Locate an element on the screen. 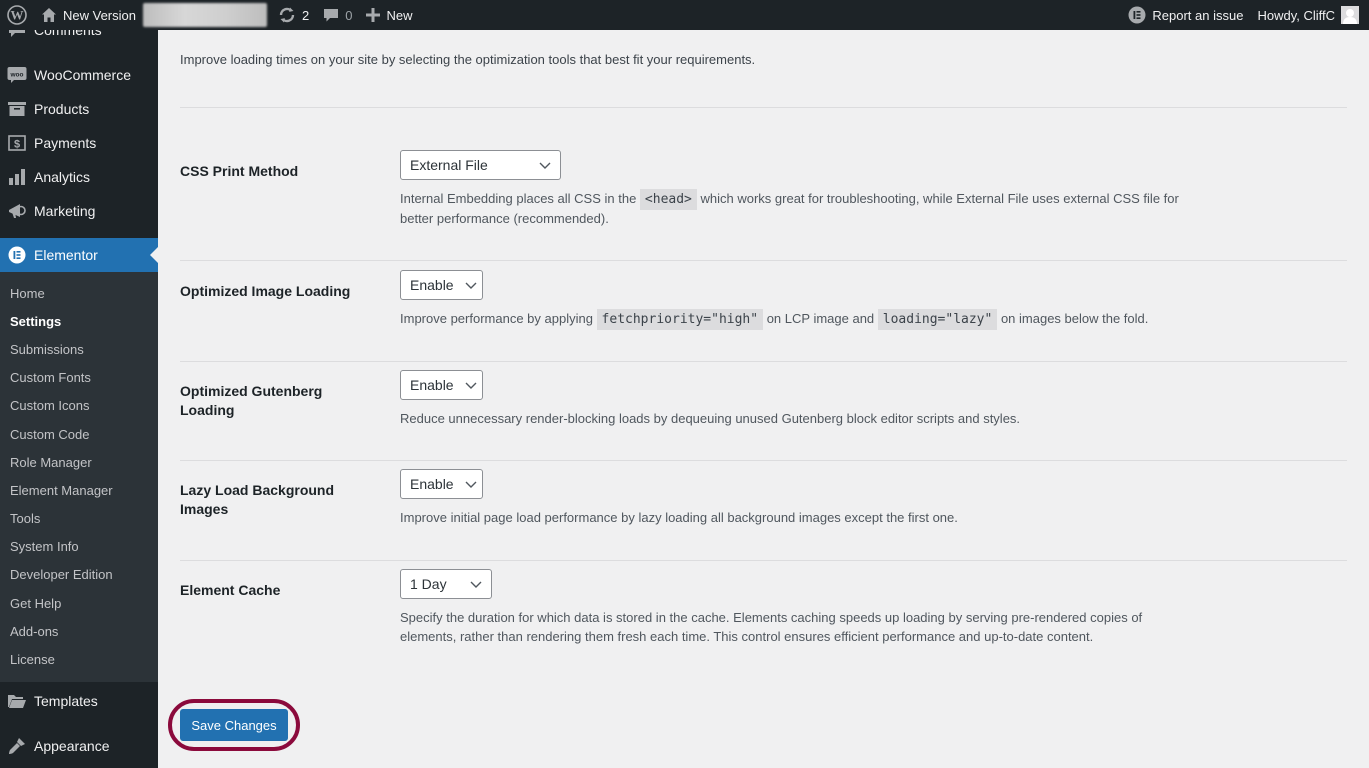 This screenshot has height=768, width=1369. submenu-item-tools: Tools is located at coordinates (79, 519).